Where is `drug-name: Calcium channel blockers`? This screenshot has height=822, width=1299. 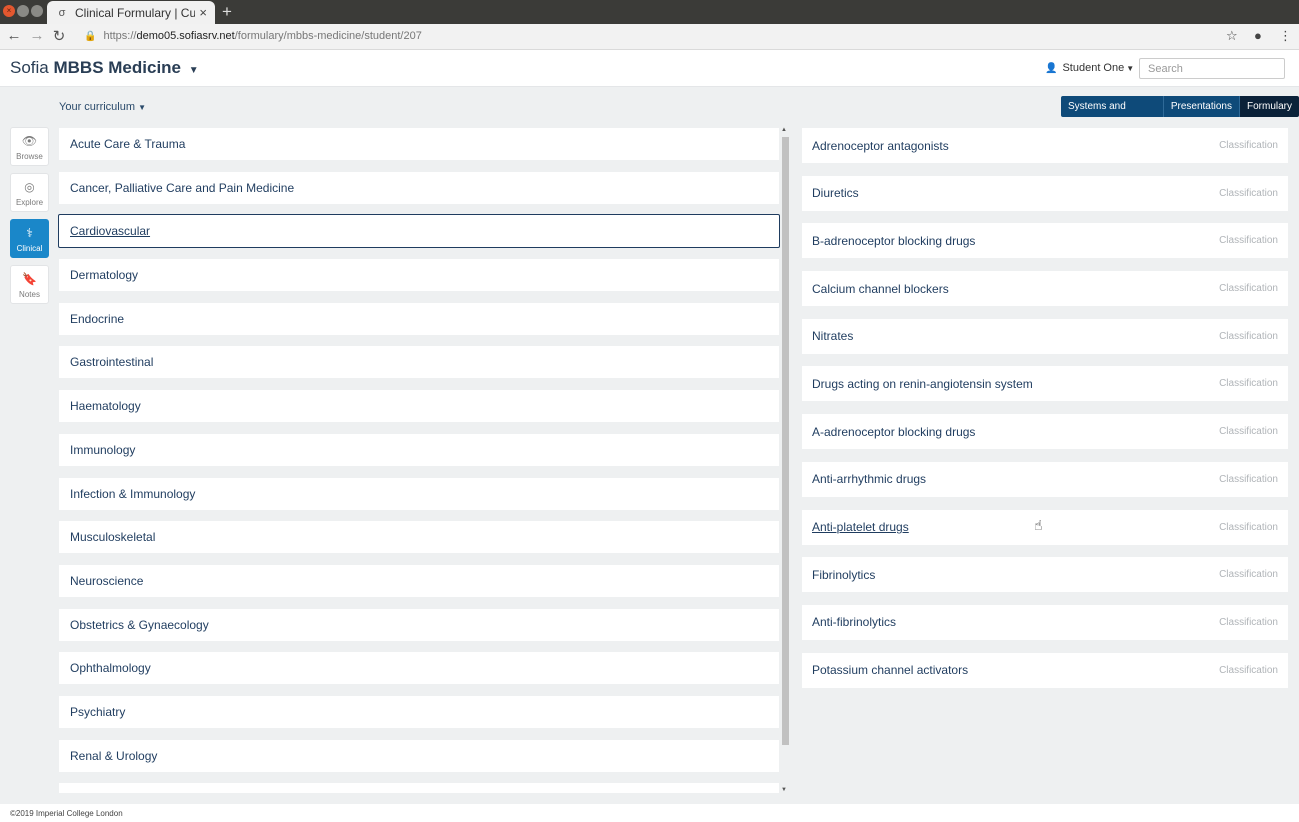
drug-name: Calcium channel blockers is located at coordinates (880, 289).